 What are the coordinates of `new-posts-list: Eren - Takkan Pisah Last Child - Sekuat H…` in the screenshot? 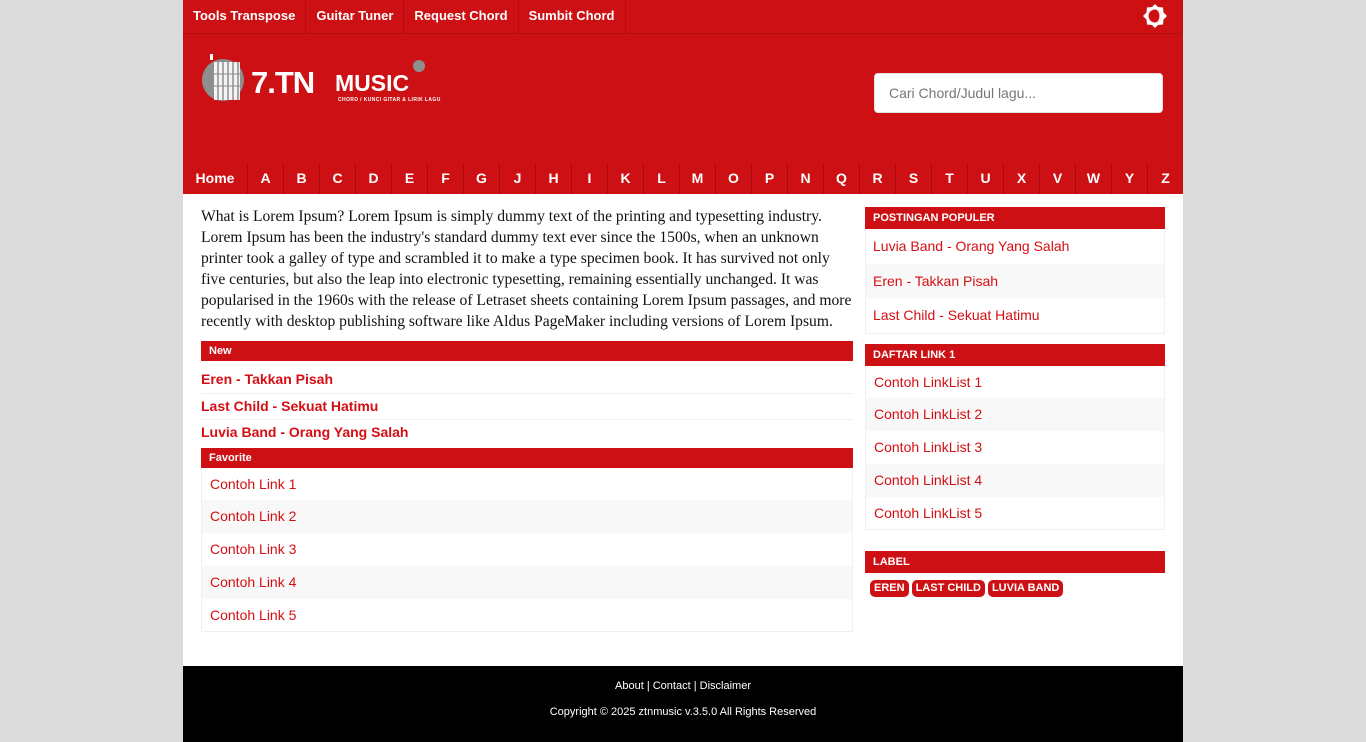 It's located at (527, 404).